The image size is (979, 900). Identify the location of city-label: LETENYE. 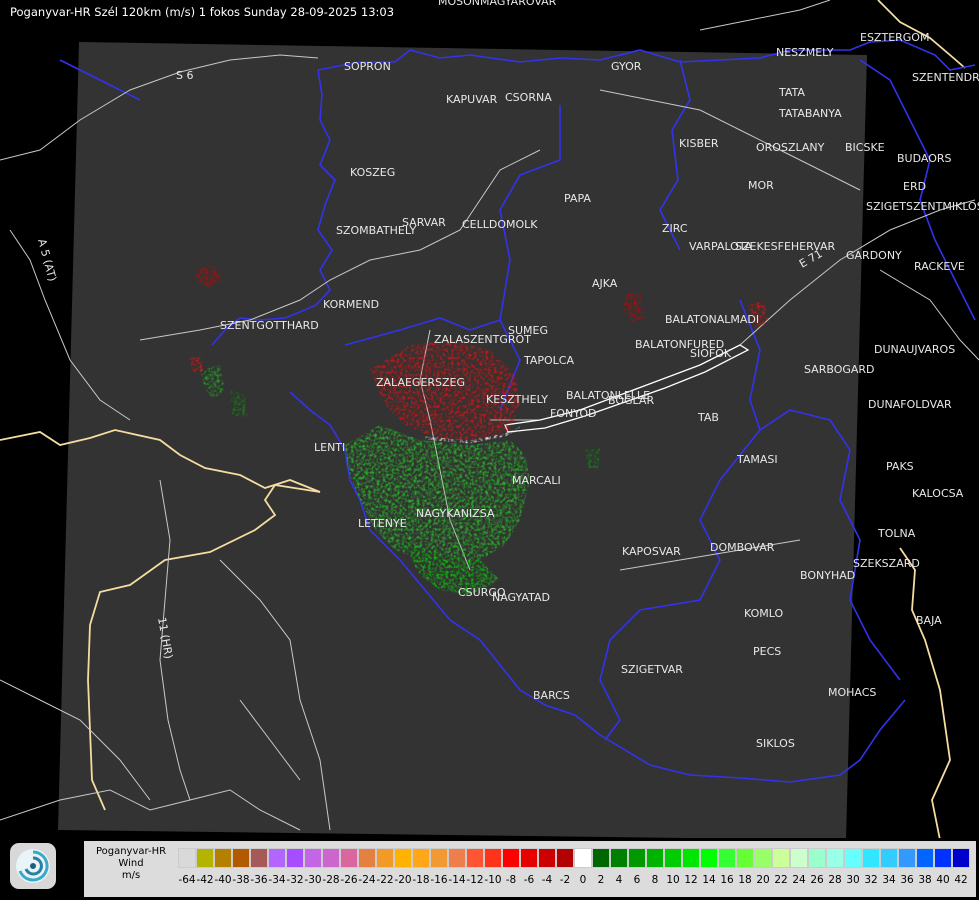
(382, 523).